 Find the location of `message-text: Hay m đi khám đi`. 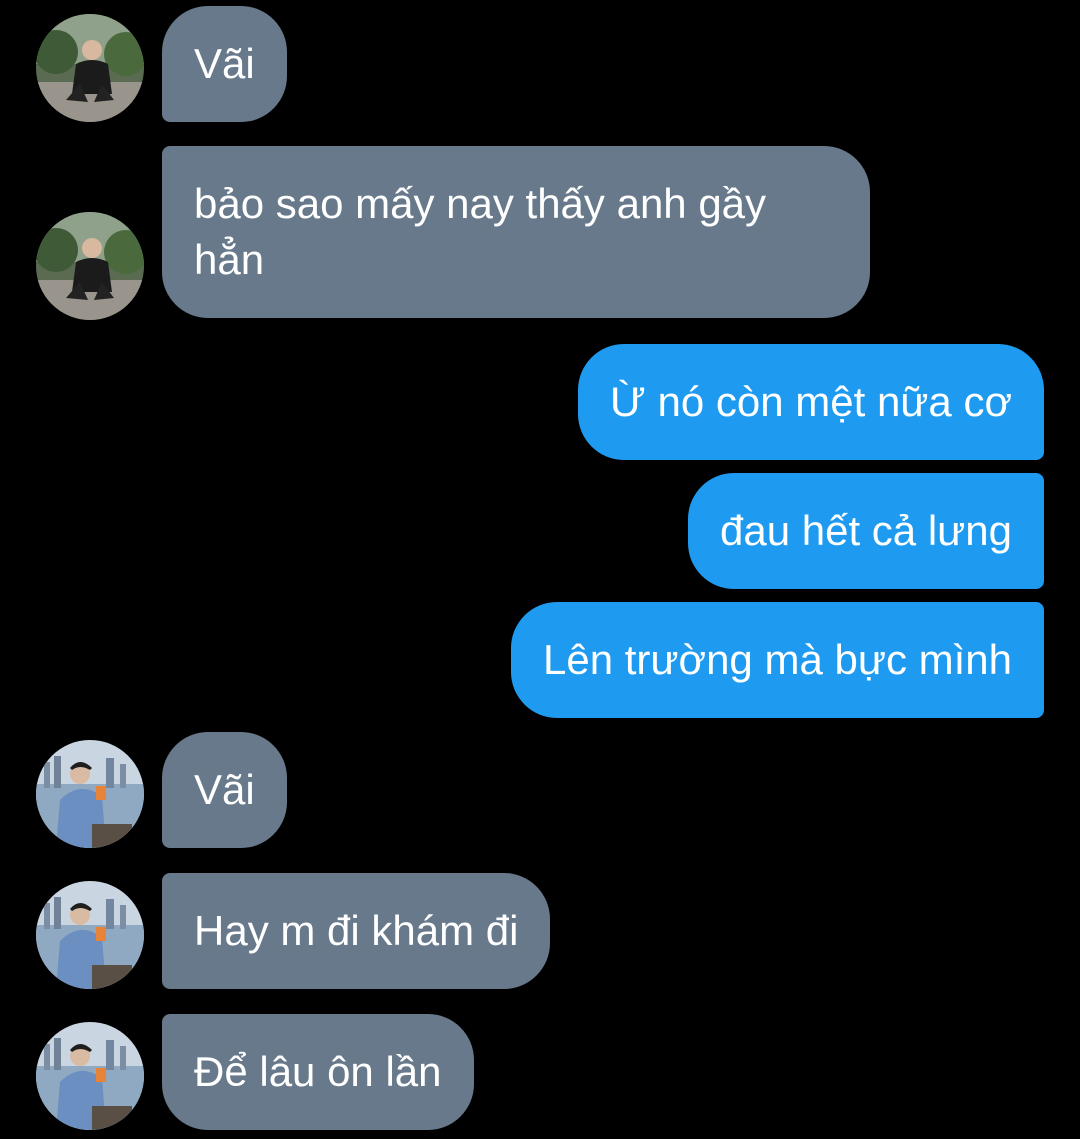

message-text: Hay m đi khám đi is located at coordinates (356, 930).